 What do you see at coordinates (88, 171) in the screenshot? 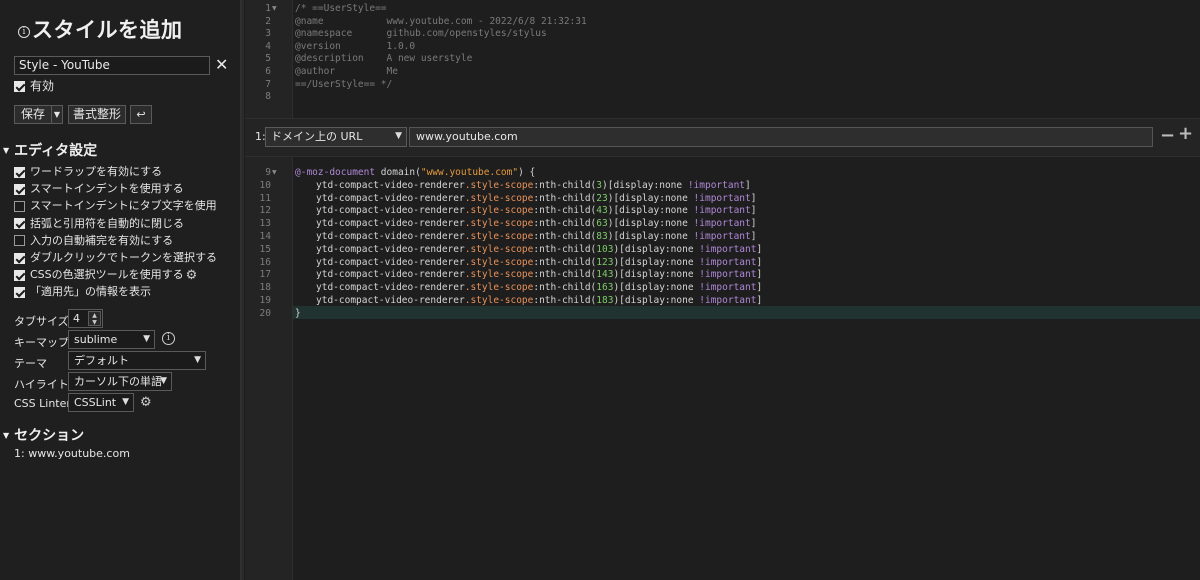
I see `editor-option: ワードラップを有効にする` at bounding box center [88, 171].